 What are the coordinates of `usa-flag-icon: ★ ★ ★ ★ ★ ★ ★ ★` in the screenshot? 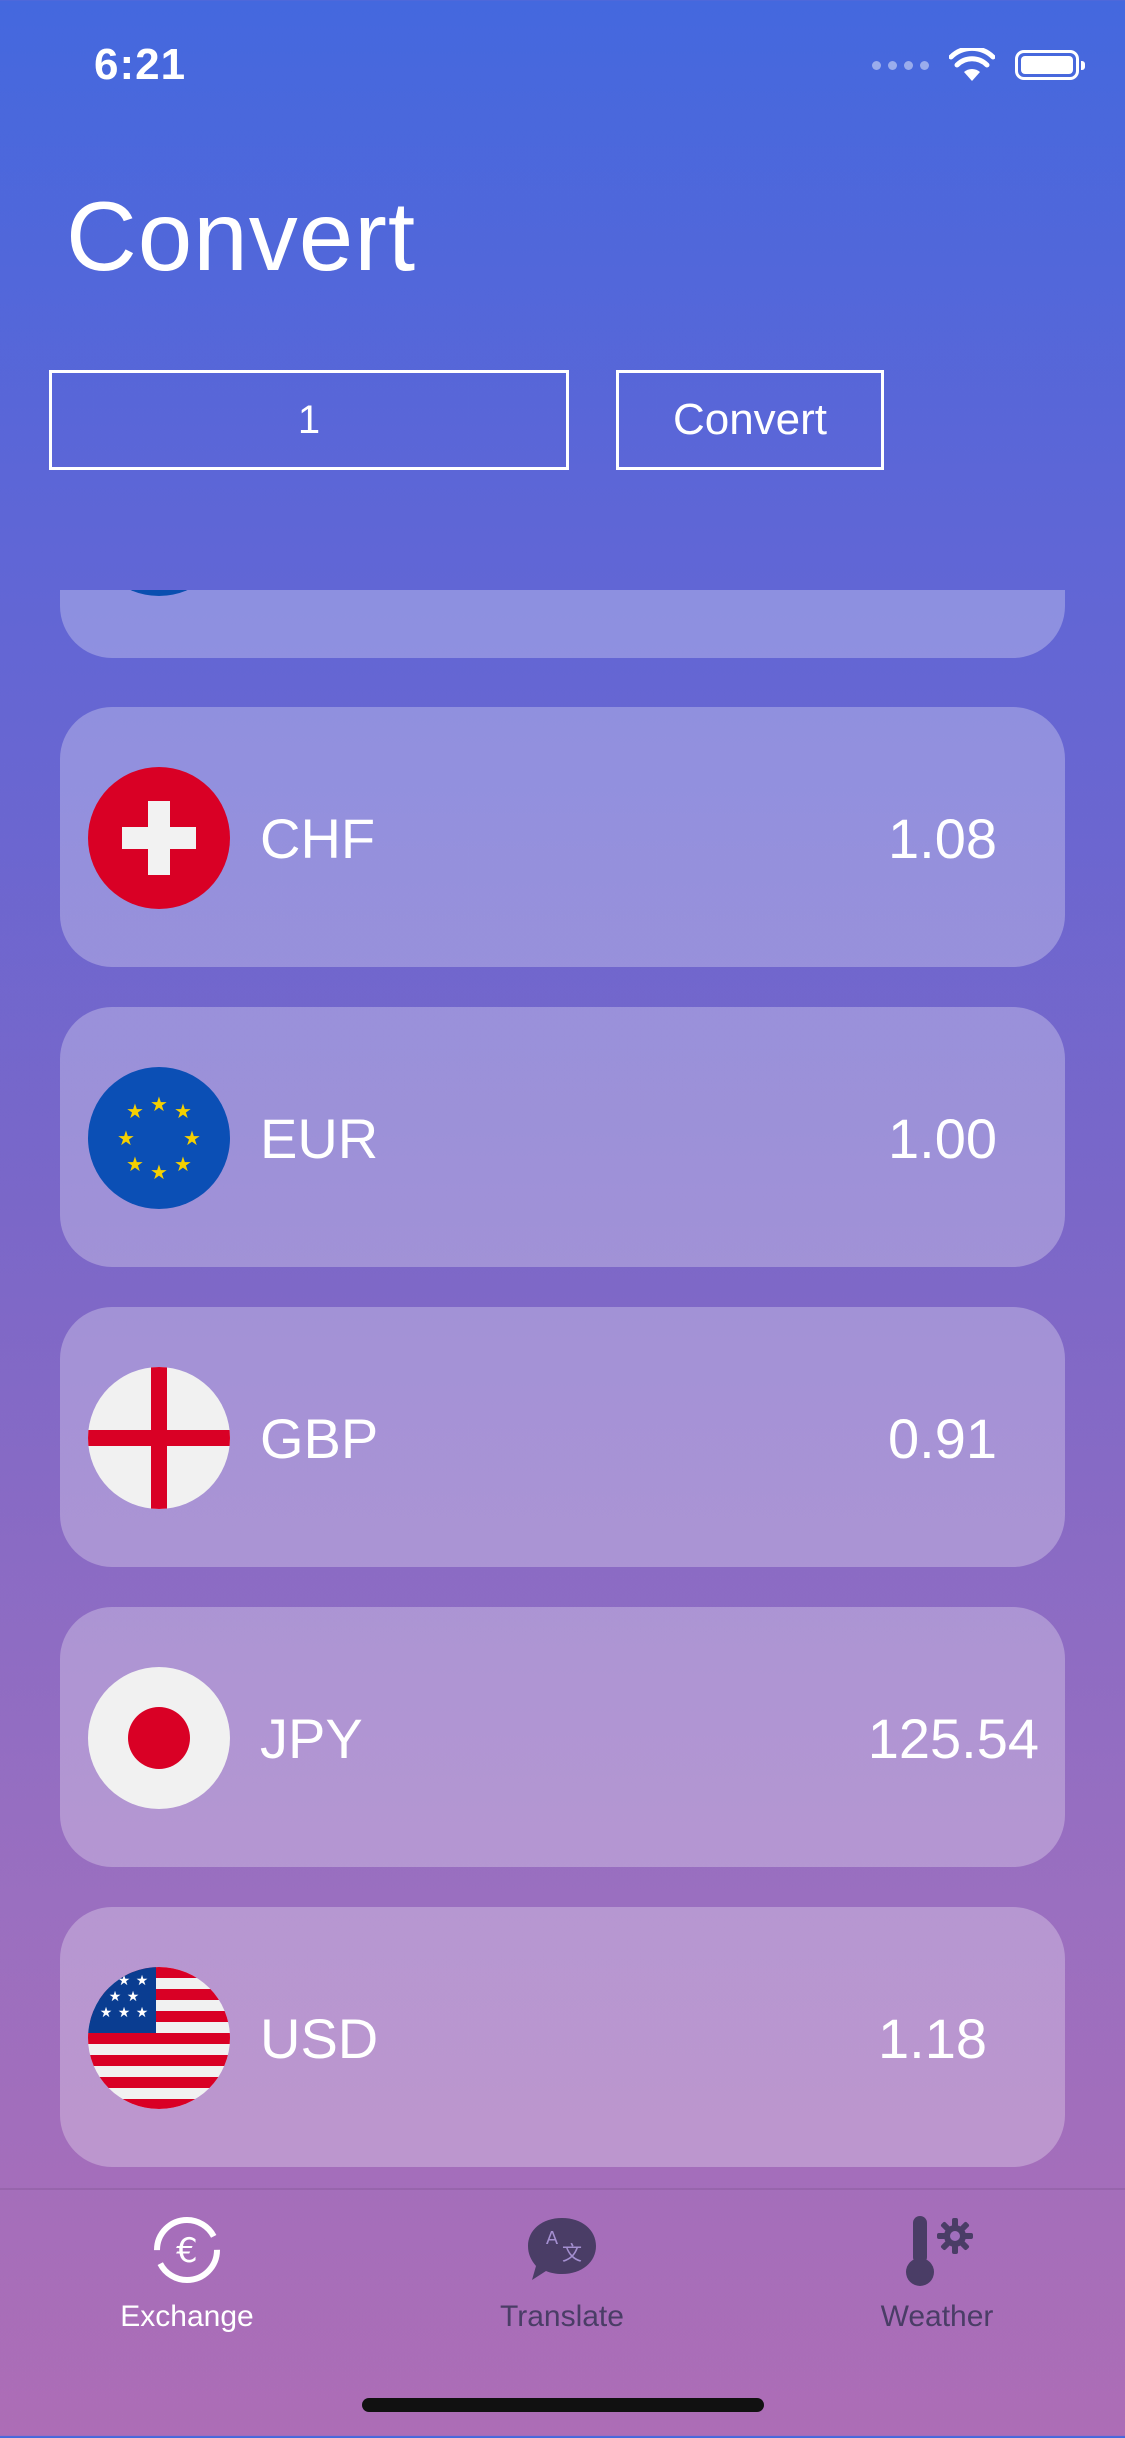 It's located at (159, 2038).